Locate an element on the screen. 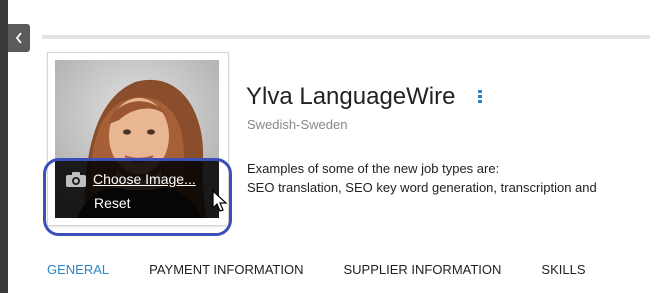 The width and height of the screenshot is (650, 293). chevron-left-icon is located at coordinates (18, 38).